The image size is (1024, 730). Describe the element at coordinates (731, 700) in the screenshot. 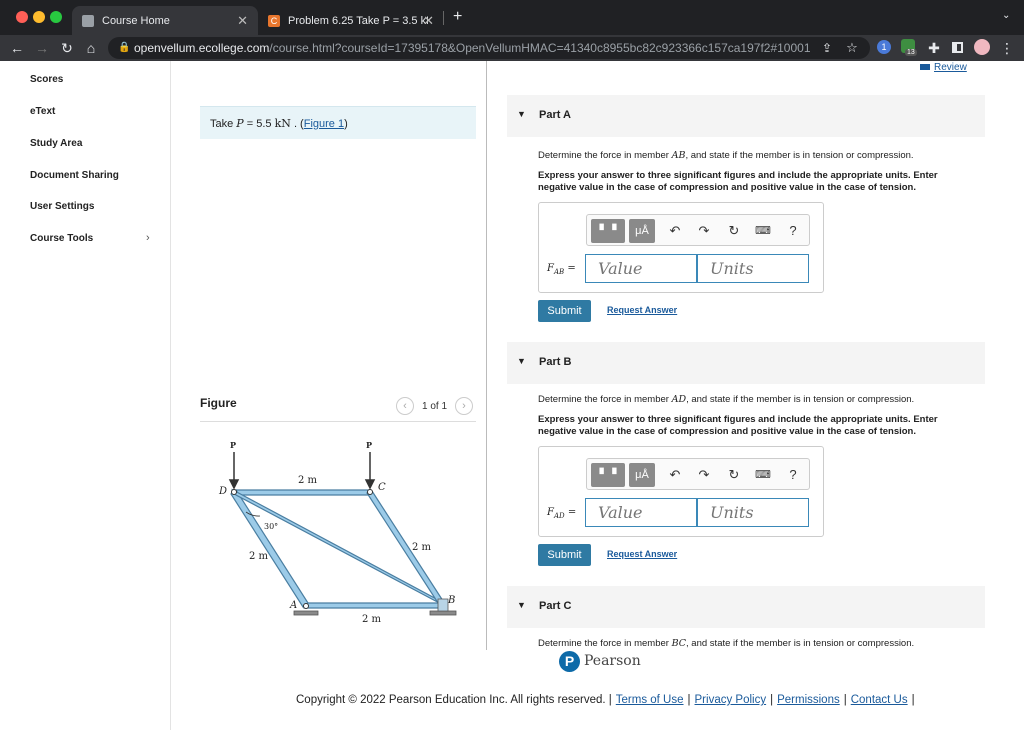

I see `footer-link-privacy: Privacy Policy` at that location.